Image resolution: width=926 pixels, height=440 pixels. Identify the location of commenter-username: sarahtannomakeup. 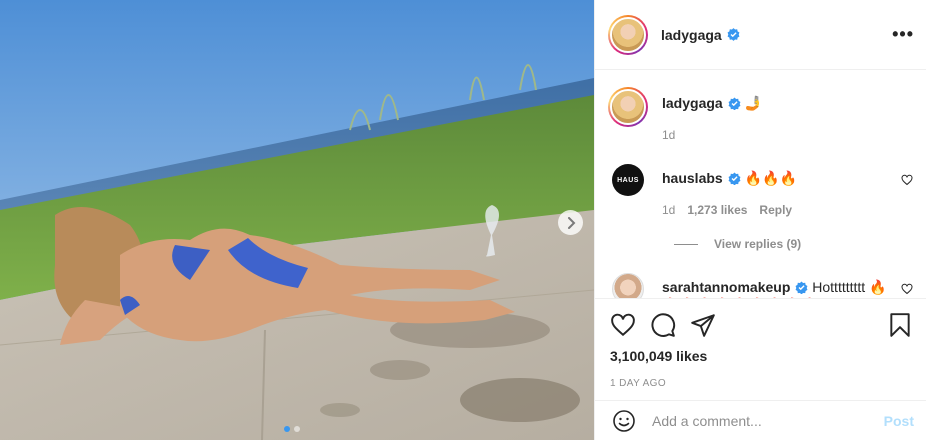
(726, 287).